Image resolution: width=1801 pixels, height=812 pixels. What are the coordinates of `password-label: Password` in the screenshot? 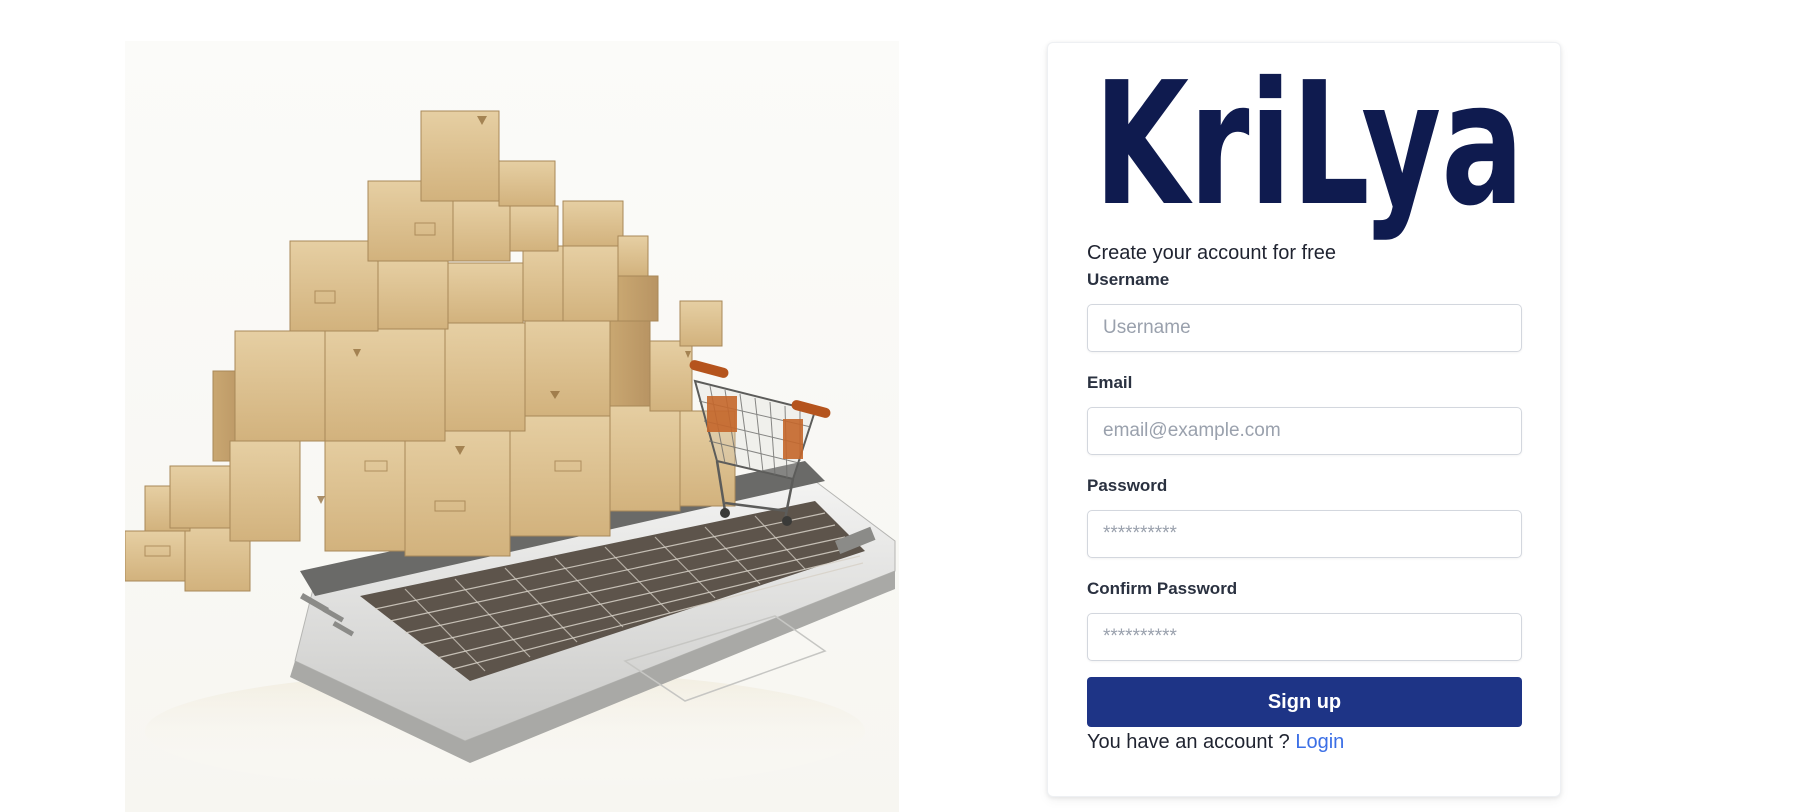 It's located at (1127, 485).